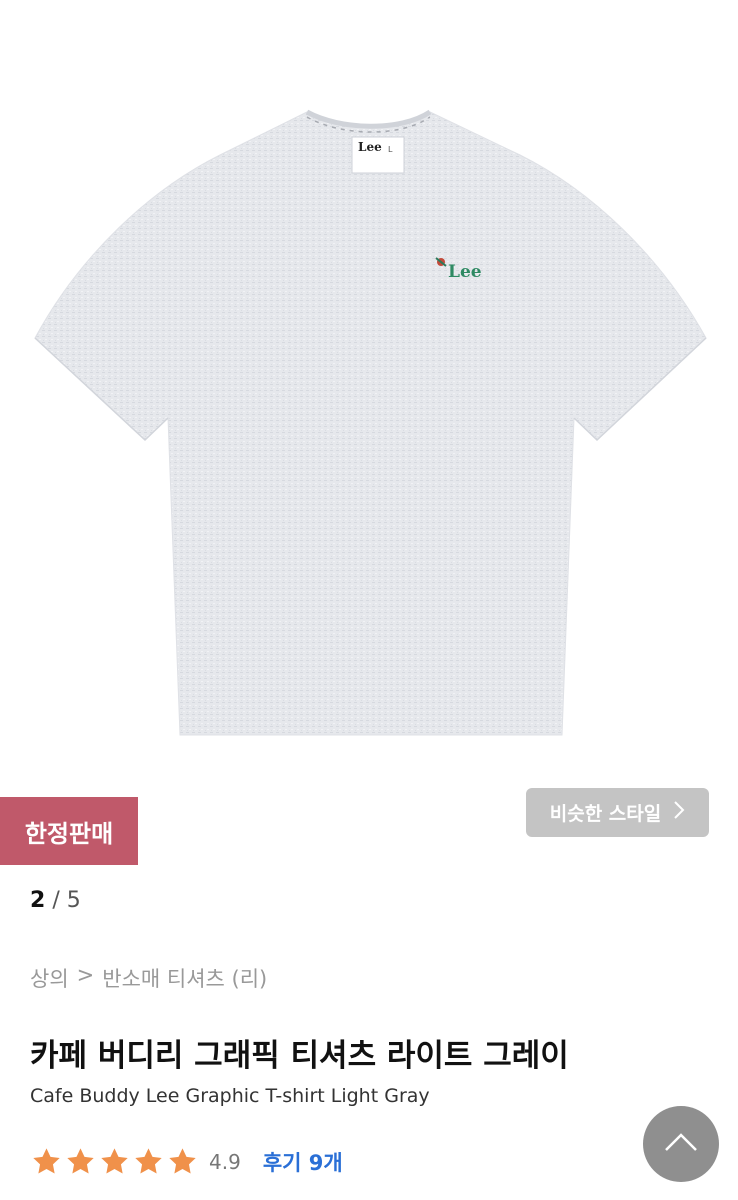 The image size is (738, 1200). What do you see at coordinates (38, 900) in the screenshot?
I see `current-page: 2` at bounding box center [38, 900].